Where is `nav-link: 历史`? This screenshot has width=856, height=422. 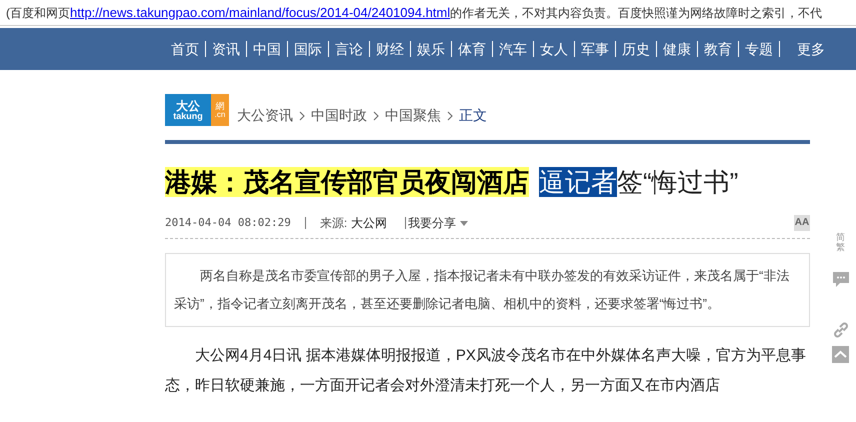 nav-link: 历史 is located at coordinates (635, 49).